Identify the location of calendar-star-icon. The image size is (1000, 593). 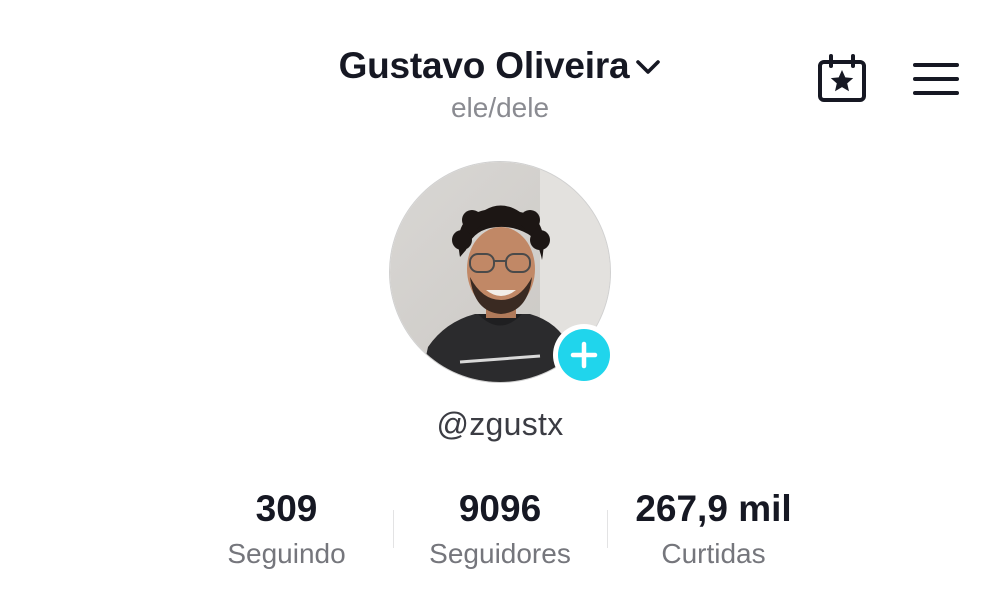
(842, 81).